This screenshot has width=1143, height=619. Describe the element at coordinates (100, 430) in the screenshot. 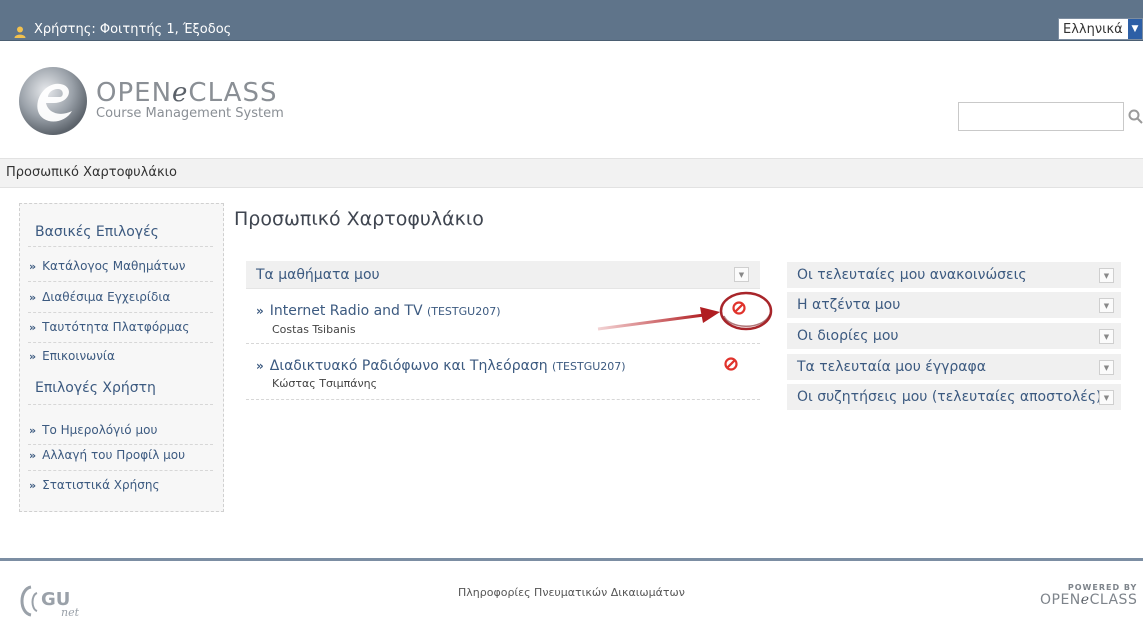

I see `sidebar-item-label: Το Ημερολόγιό μου` at that location.